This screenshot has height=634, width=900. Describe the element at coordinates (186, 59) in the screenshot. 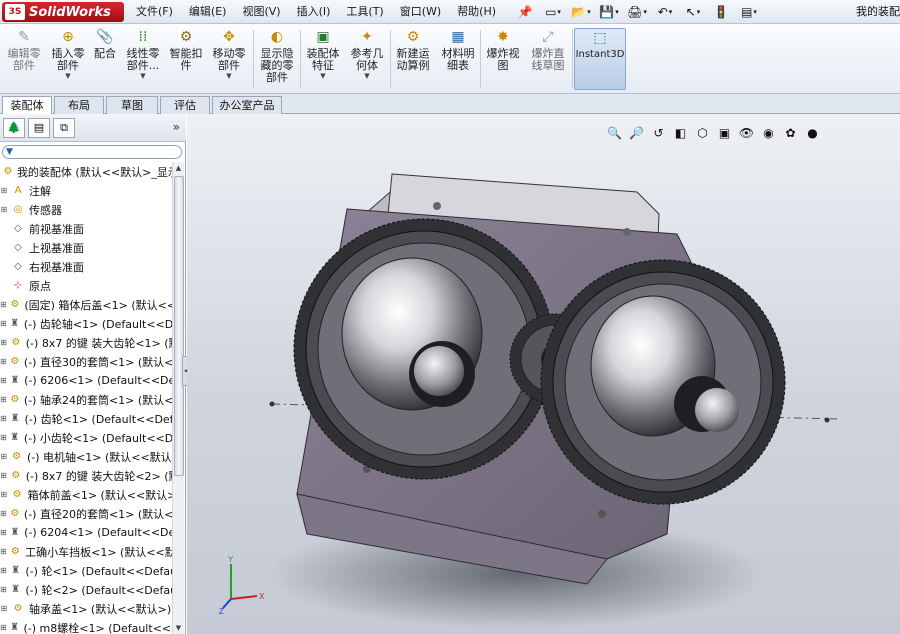

I see `smart-fasteners-button: ⚙ 智能扣 件` at that location.